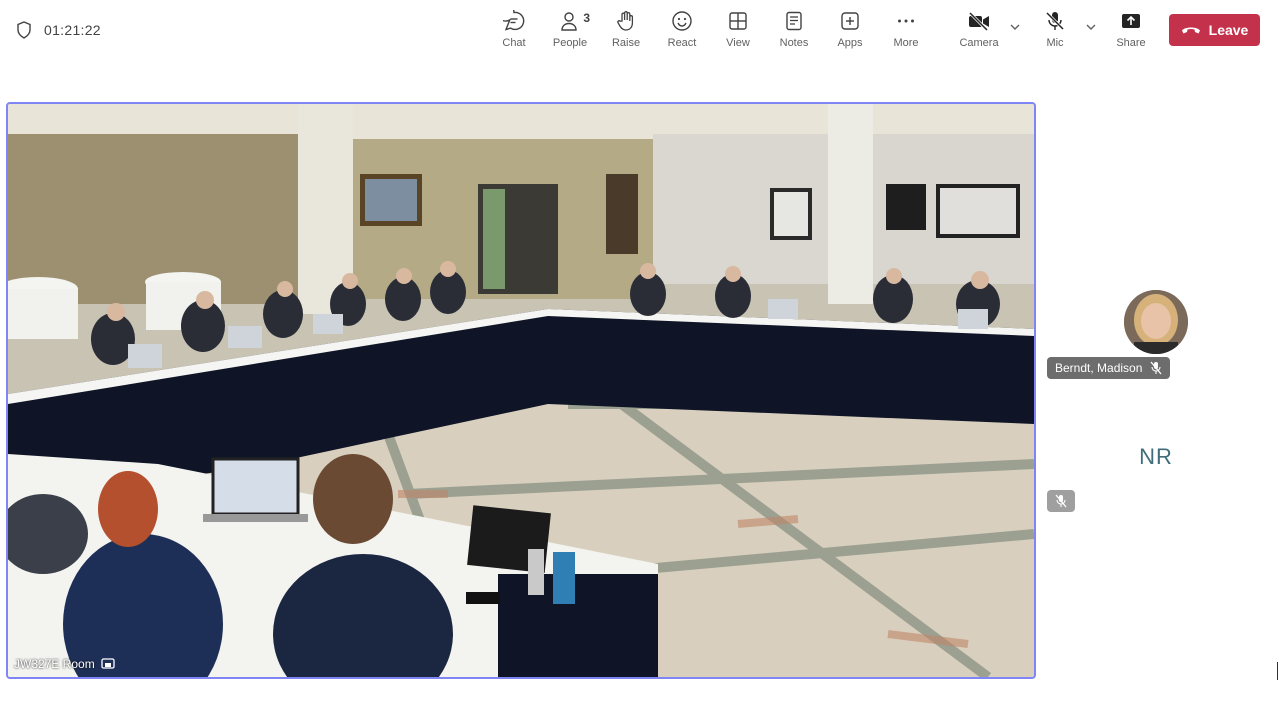  What do you see at coordinates (625, 21) in the screenshot?
I see `hand-icon` at bounding box center [625, 21].